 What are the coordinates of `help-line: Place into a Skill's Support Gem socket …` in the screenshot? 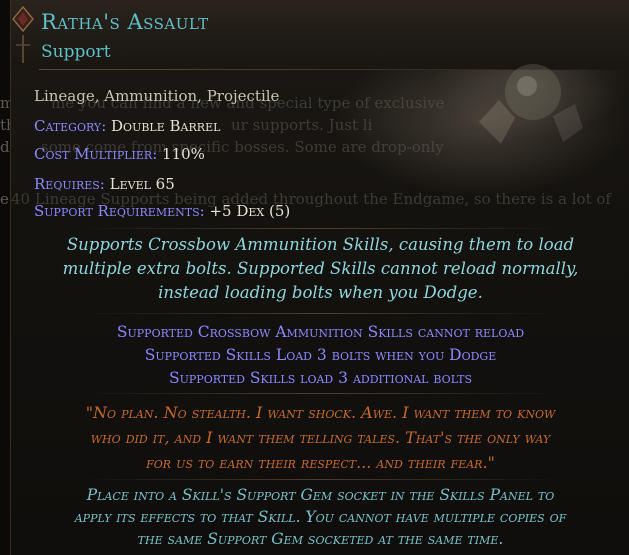 It's located at (320, 495).